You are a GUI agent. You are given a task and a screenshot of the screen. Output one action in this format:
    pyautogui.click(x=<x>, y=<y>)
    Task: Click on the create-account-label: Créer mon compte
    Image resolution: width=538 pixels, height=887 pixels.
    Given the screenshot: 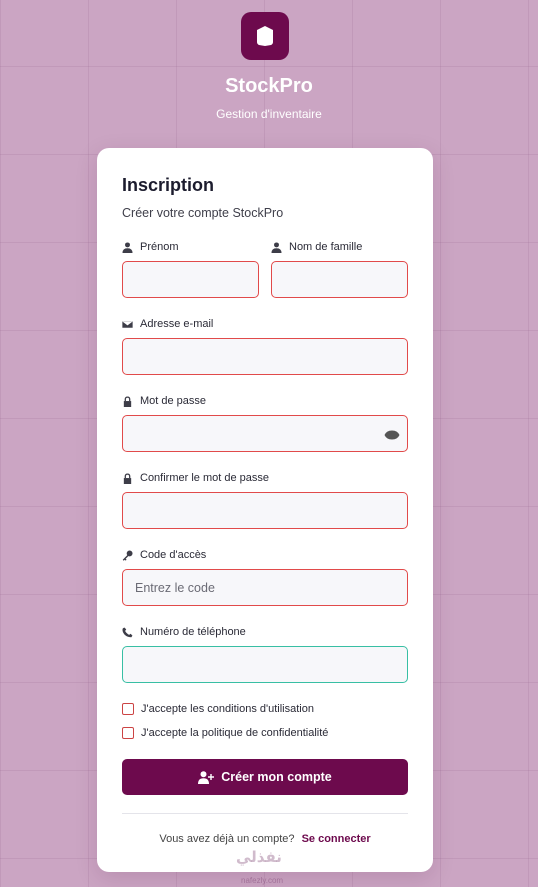 What is the action you would take?
    pyautogui.click(x=276, y=777)
    